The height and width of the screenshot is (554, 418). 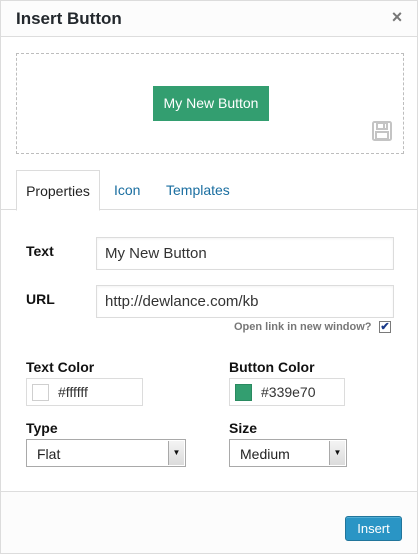 What do you see at coordinates (106, 453) in the screenshot?
I see `type-select: Flat ▼` at bounding box center [106, 453].